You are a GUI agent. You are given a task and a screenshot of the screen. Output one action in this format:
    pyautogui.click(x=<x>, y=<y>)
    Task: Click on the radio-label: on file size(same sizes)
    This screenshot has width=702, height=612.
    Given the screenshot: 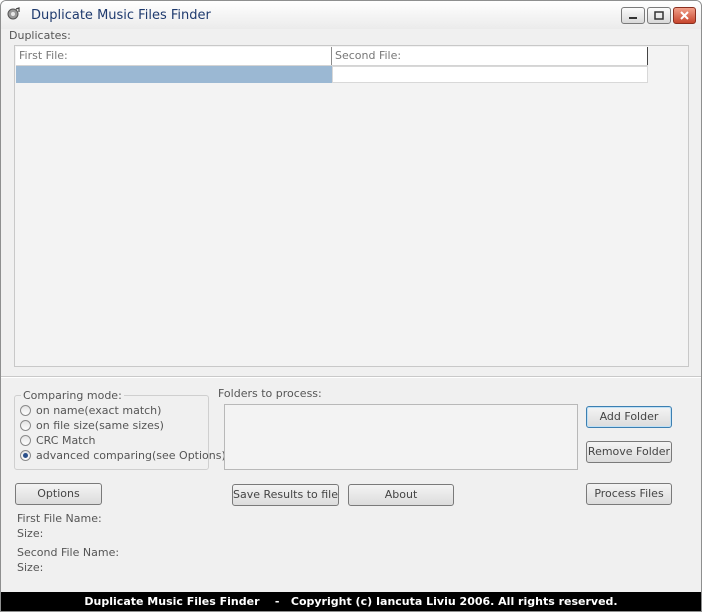 What is the action you would take?
    pyautogui.click(x=100, y=425)
    